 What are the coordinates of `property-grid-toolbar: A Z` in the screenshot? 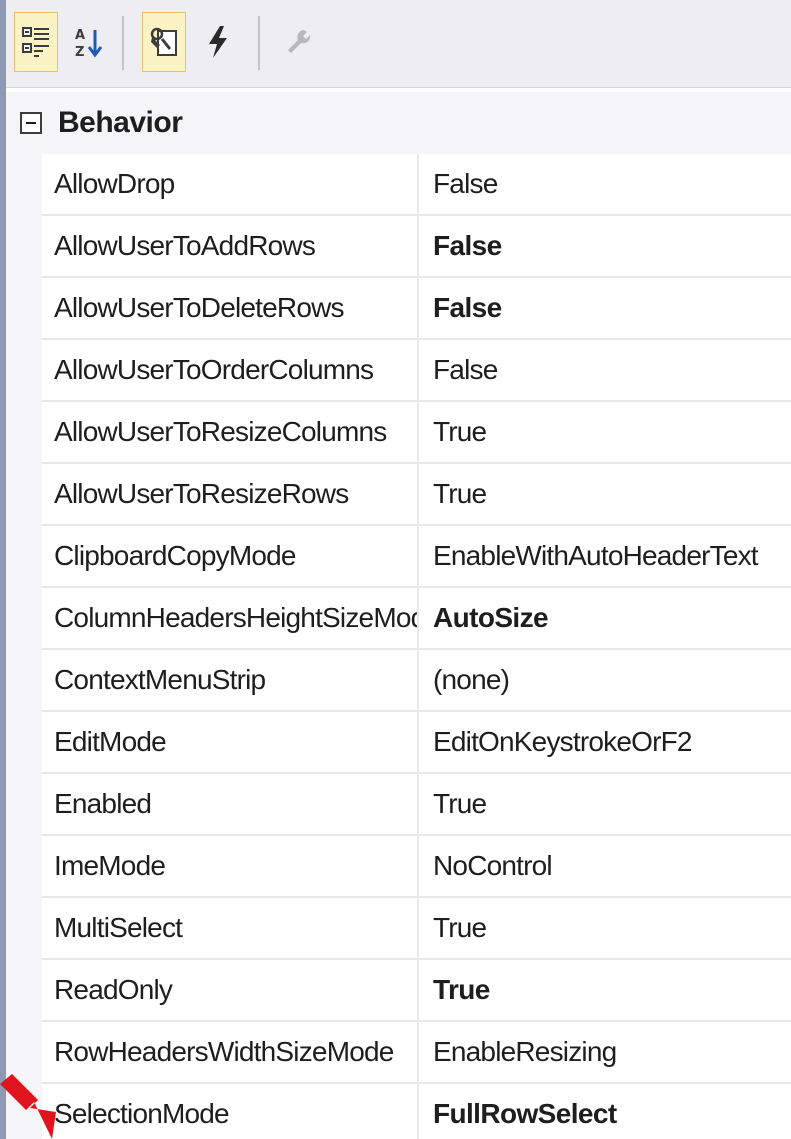 It's located at (398, 44).